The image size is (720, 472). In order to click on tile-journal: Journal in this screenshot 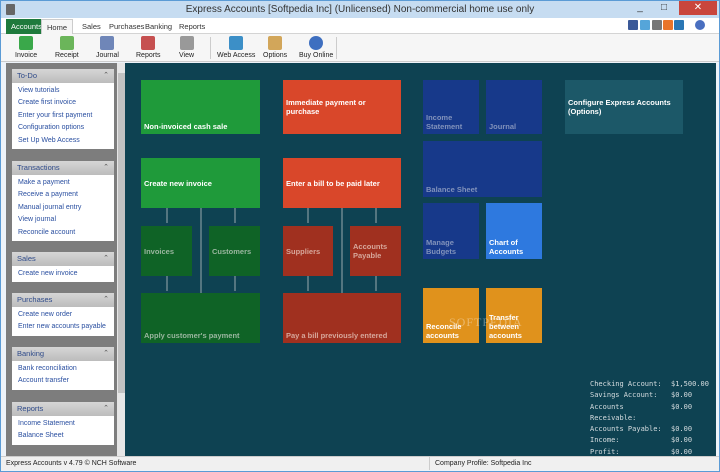, I will do `click(514, 107)`.